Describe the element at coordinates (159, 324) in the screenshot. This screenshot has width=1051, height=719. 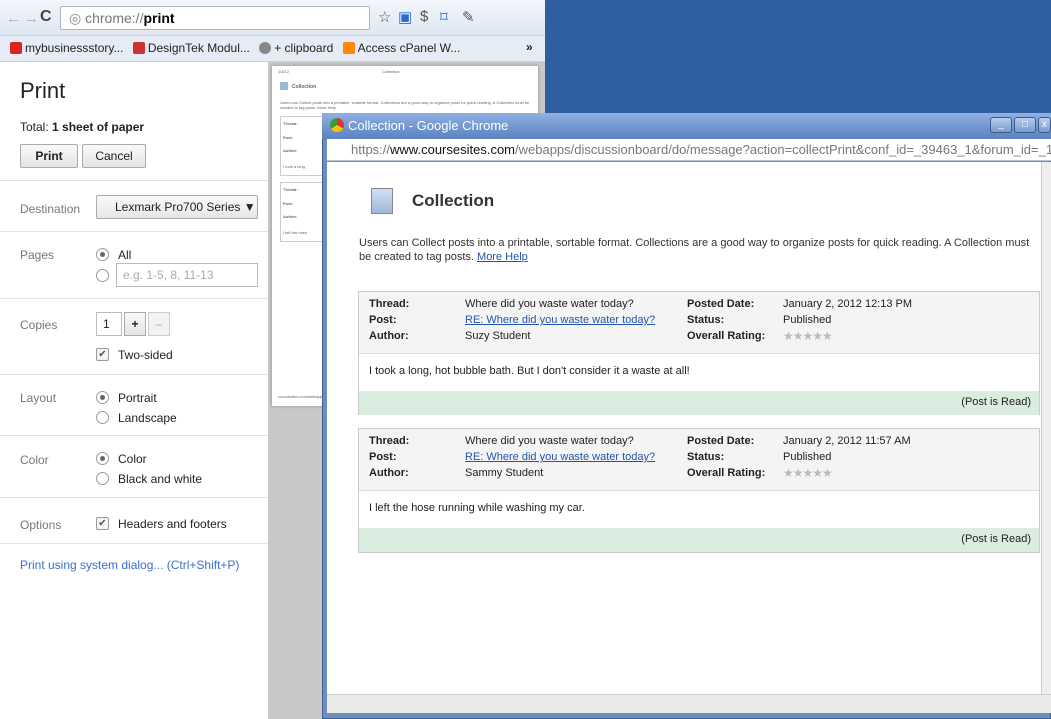
I see `copies-decrement-button: –` at that location.